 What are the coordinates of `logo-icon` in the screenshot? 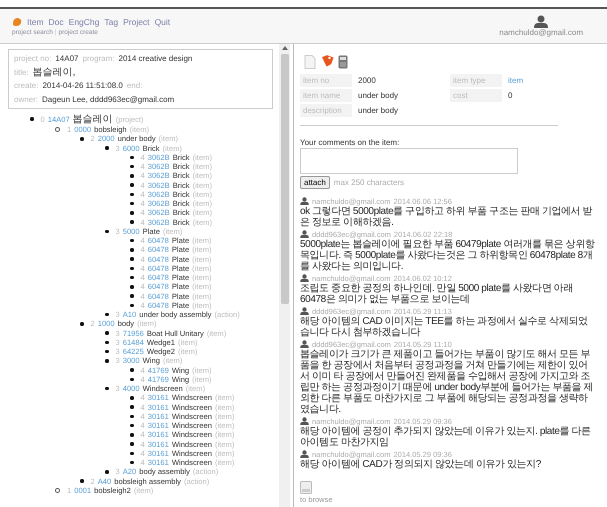 It's located at (17, 21).